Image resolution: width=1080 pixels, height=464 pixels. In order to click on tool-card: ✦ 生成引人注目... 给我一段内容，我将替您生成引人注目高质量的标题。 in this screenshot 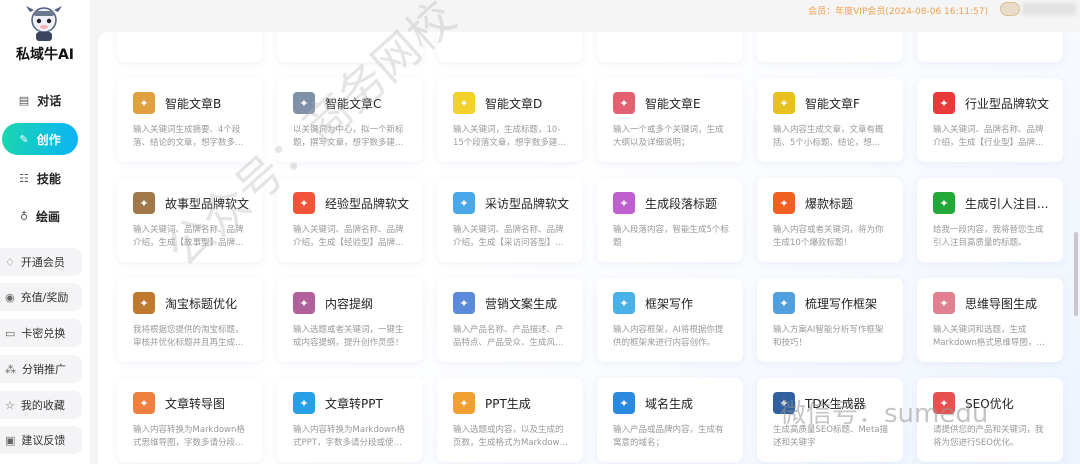, I will do `click(990, 220)`.